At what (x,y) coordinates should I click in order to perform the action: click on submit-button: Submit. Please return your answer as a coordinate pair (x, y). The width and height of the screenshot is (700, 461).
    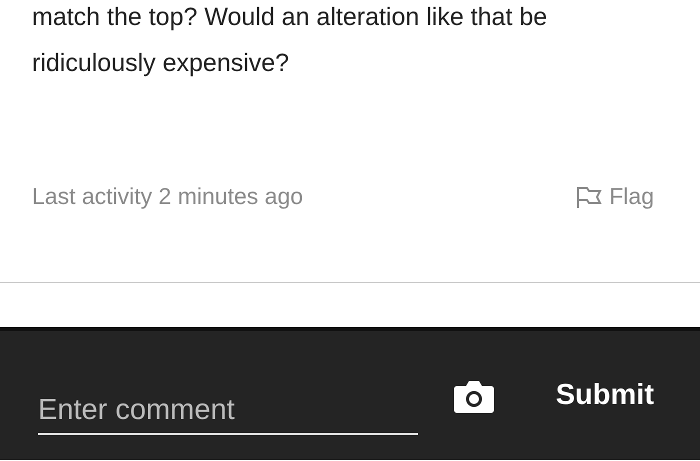
    Looking at the image, I should click on (605, 395).